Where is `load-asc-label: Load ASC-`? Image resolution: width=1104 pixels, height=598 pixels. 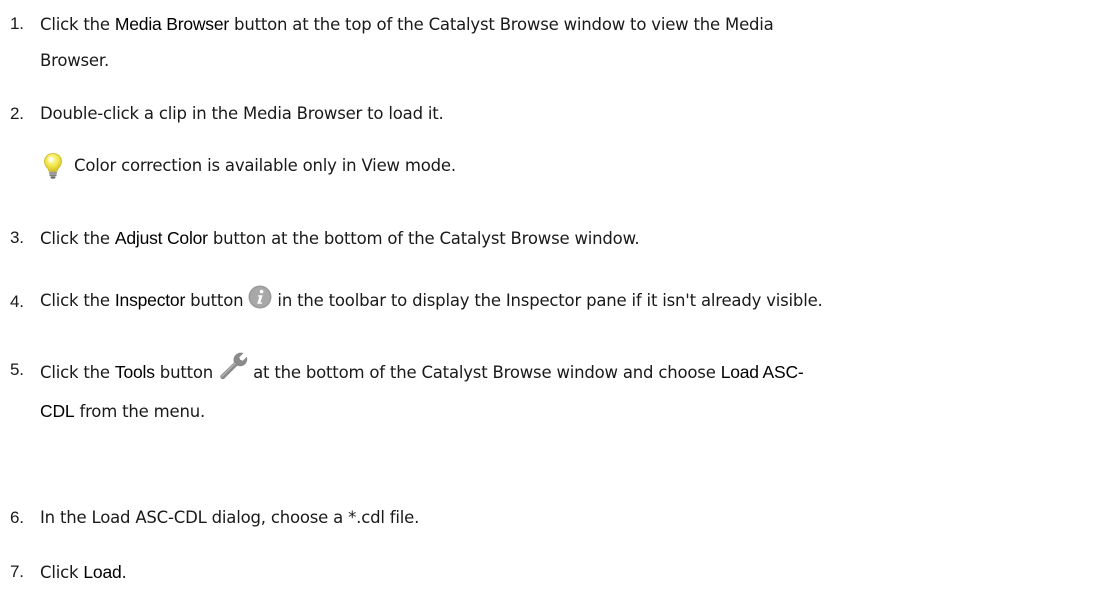
load-asc-label: Load ASC- is located at coordinates (762, 372).